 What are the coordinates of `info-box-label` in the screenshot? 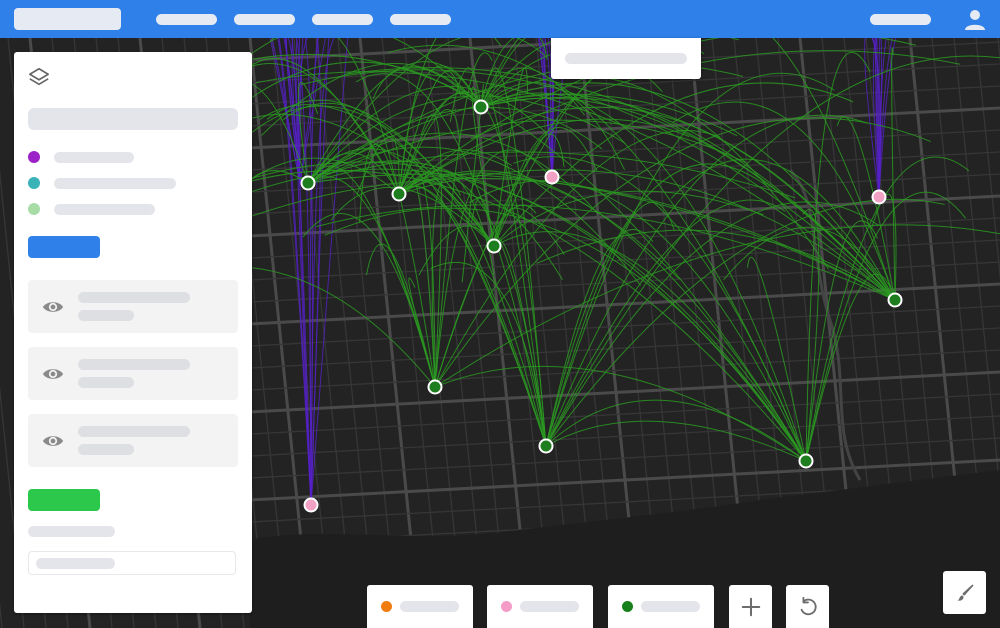 It's located at (626, 58).